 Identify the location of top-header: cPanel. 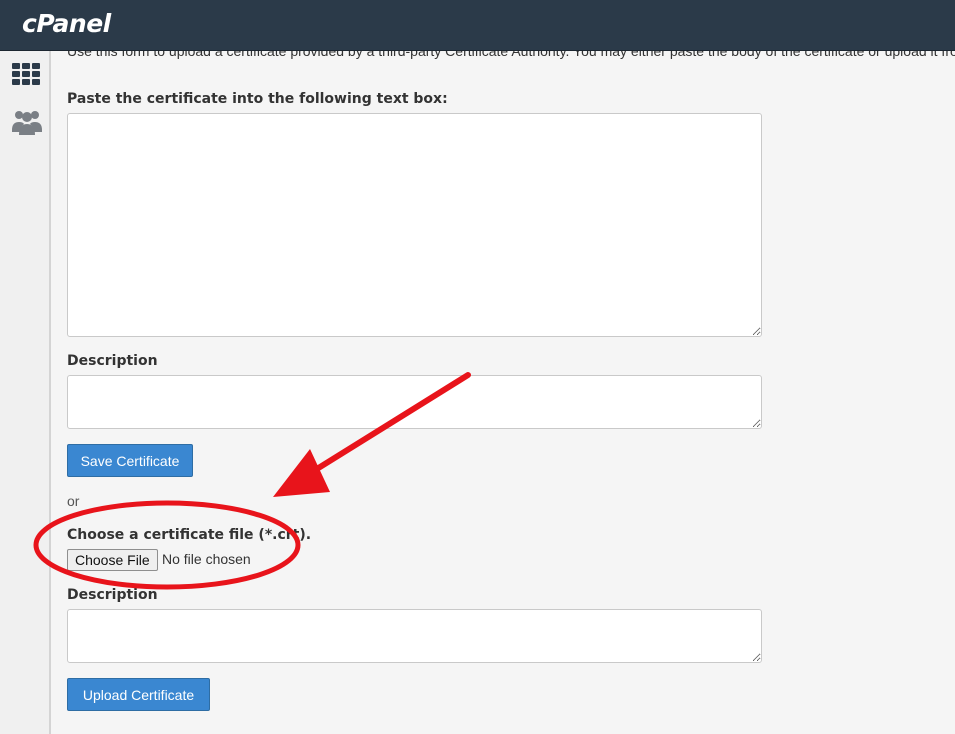
(477, 25).